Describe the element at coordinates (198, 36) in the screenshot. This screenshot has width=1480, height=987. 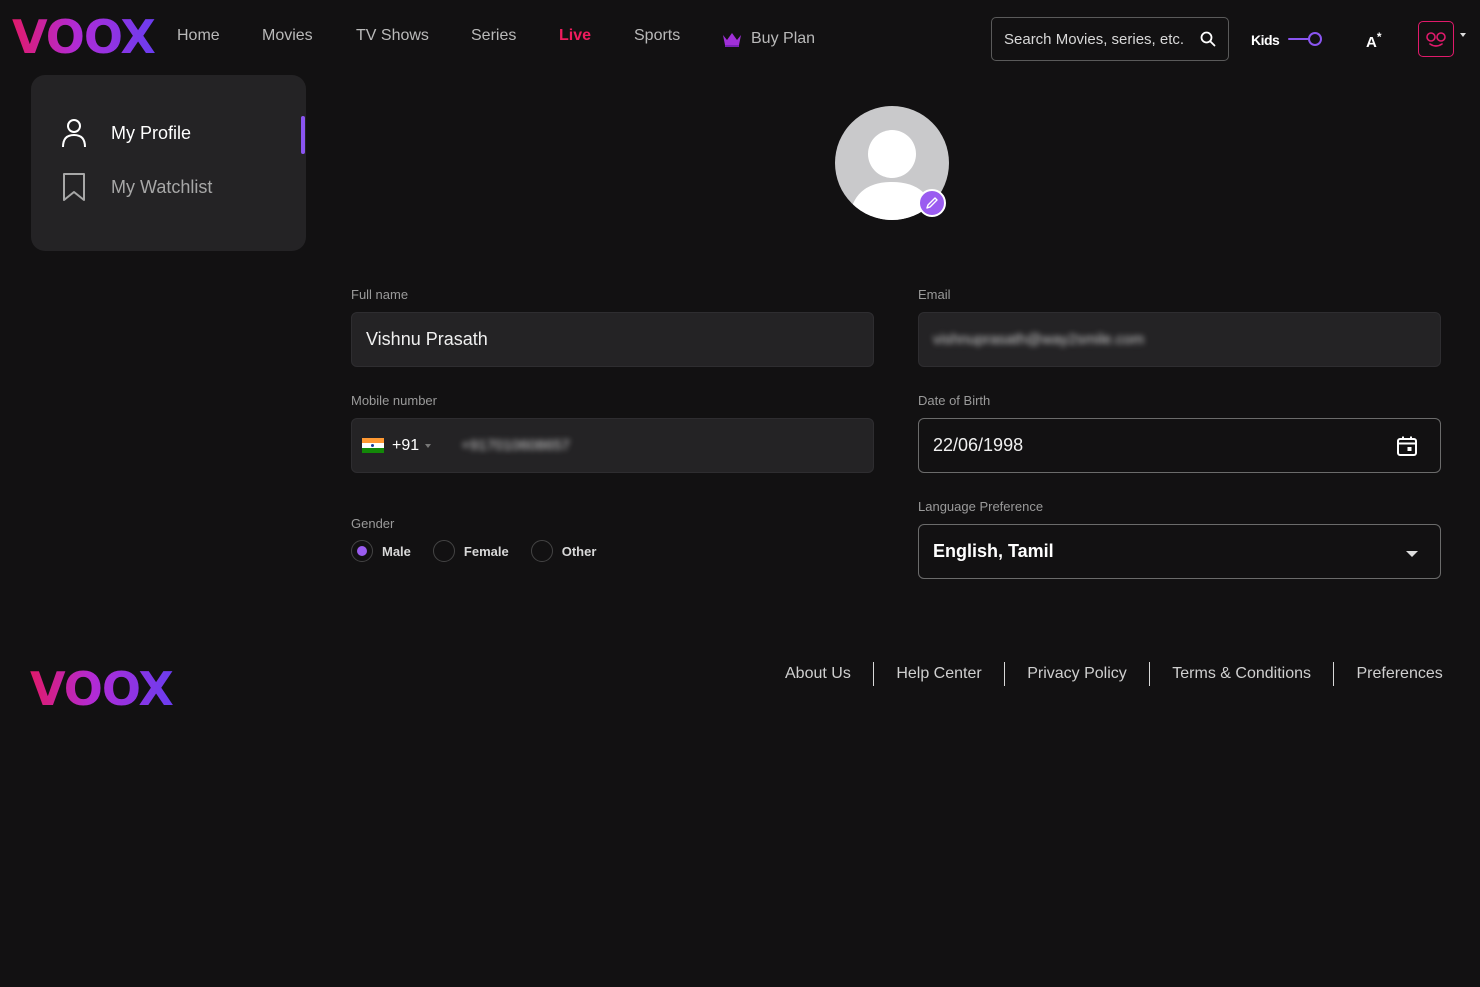
I see `nav-home: Home` at that location.